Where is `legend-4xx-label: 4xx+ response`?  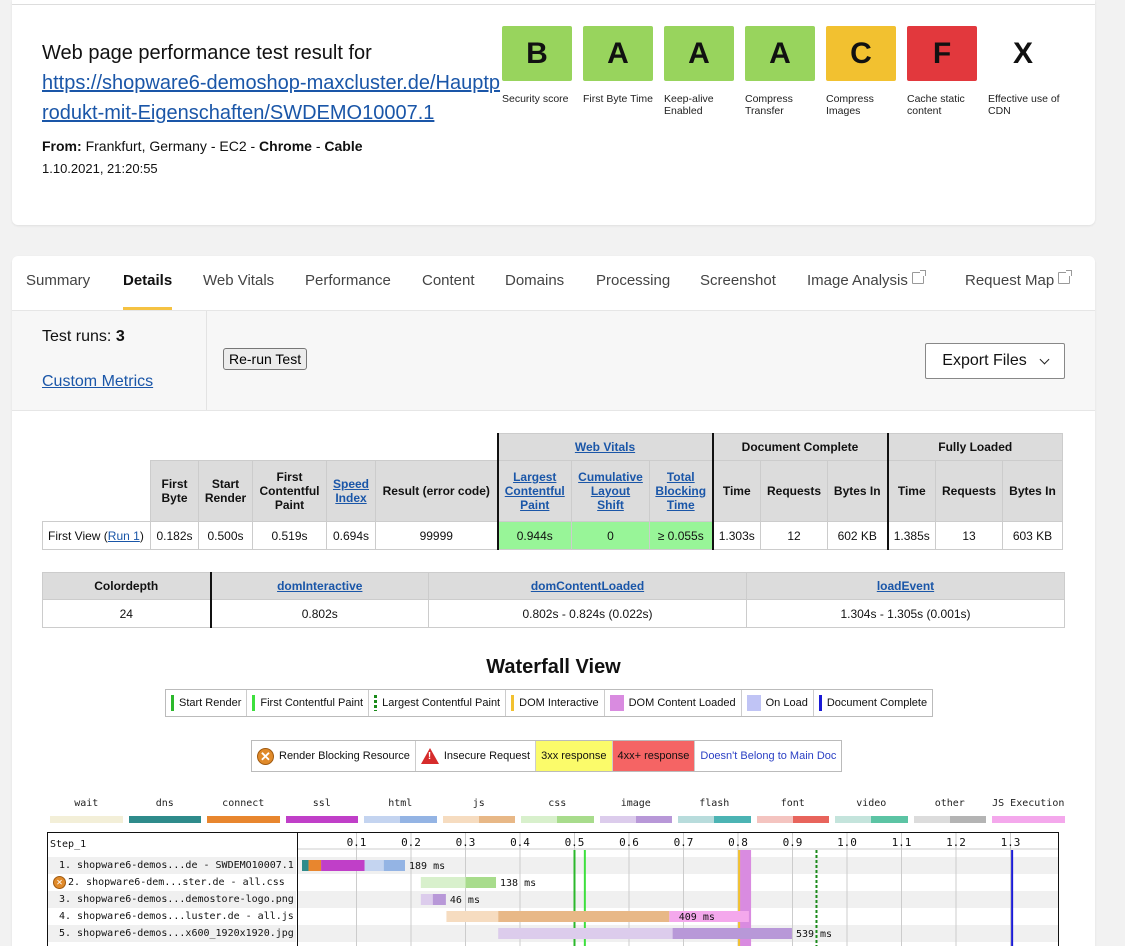
legend-4xx-label: 4xx+ response is located at coordinates (653, 756).